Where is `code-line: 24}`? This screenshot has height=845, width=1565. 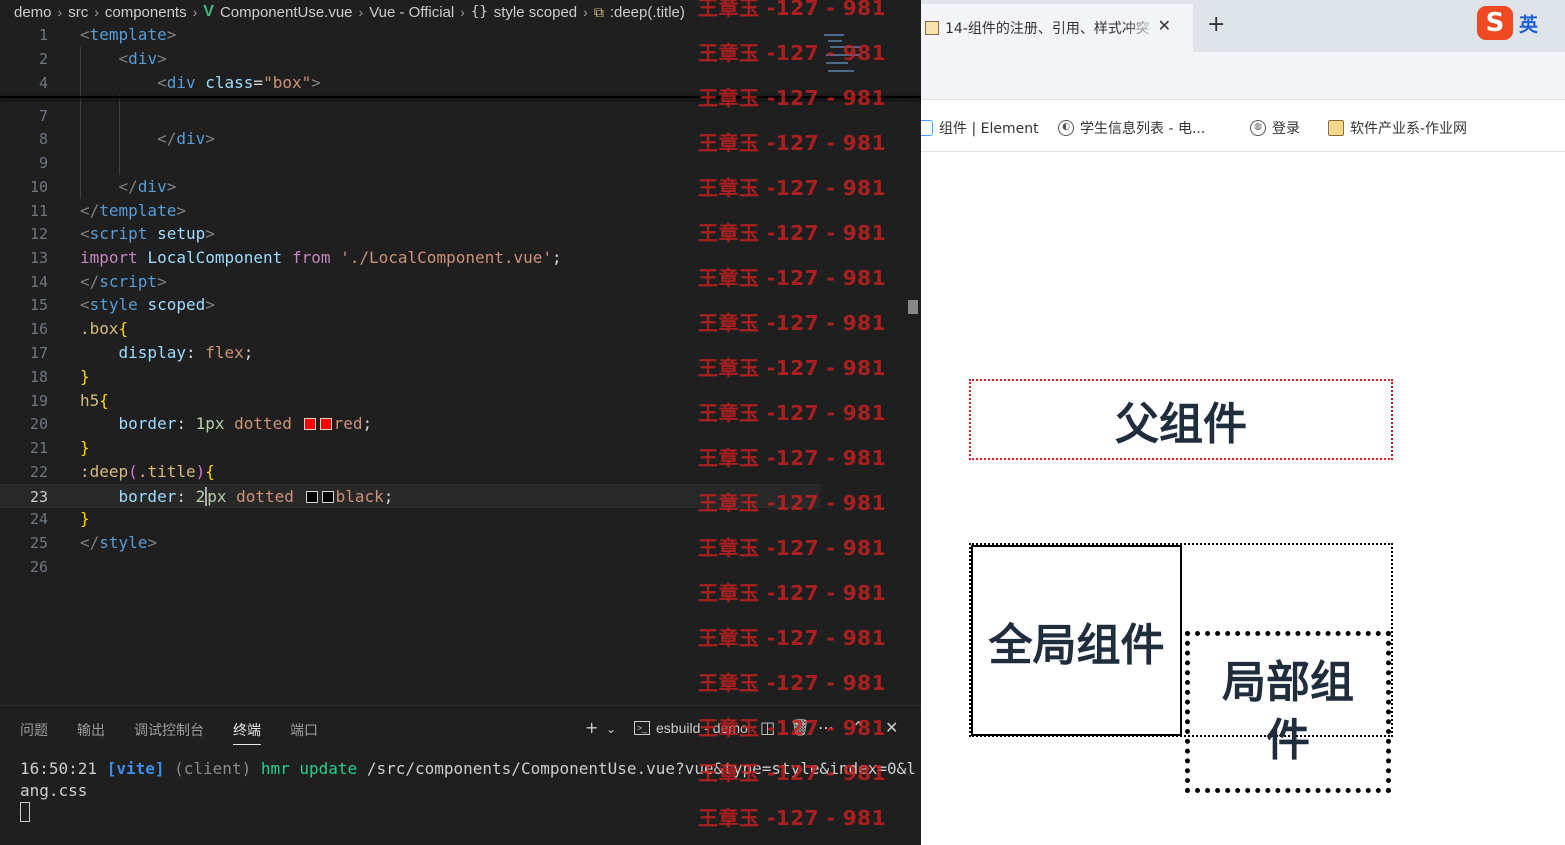
code-line: 24} is located at coordinates (410, 519).